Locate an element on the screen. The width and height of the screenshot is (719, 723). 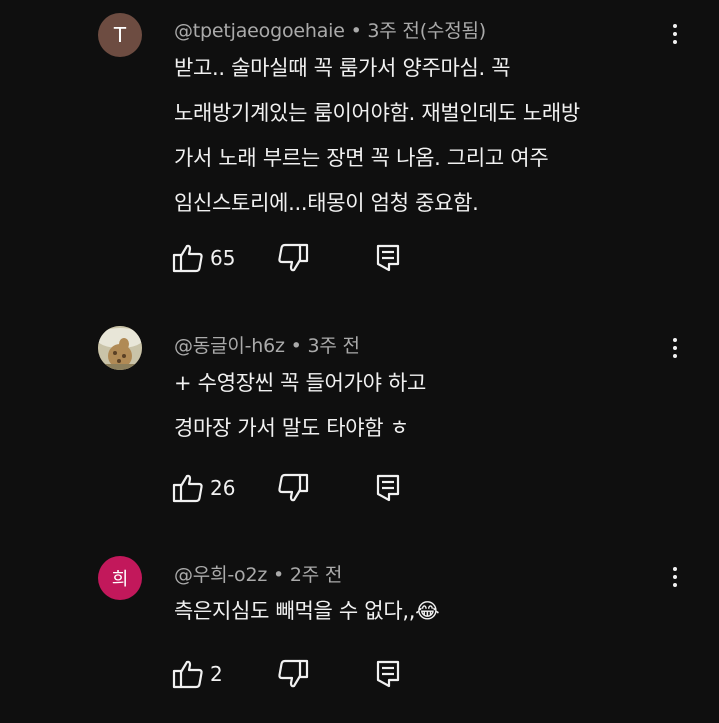
comment-text: + 수영장씬 꼭 들어가야 하고 경마장 가서 말도 타야함 ㅎ is located at coordinates (300, 406).